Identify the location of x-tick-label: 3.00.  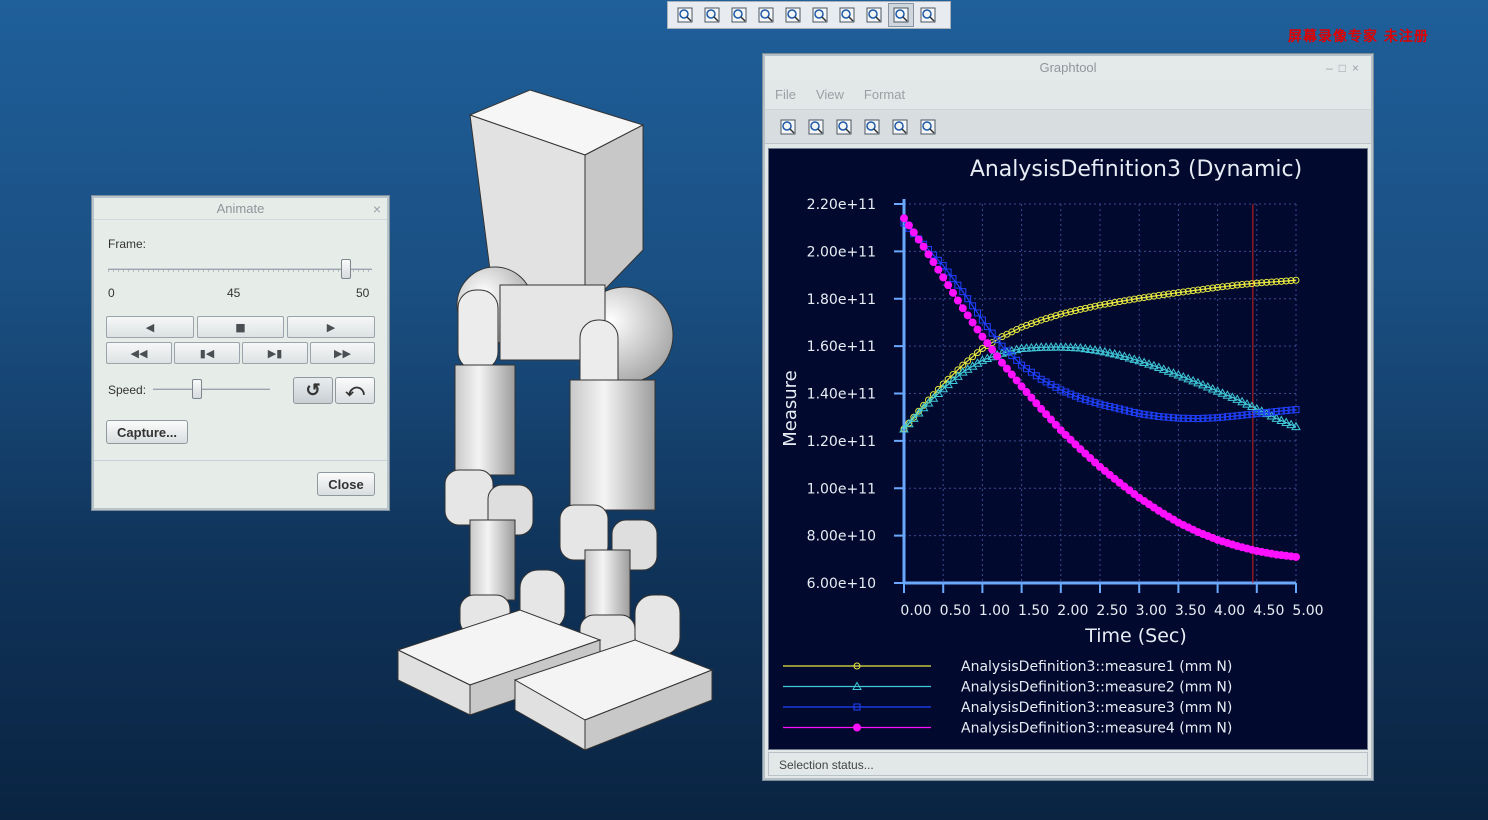
(1151, 611).